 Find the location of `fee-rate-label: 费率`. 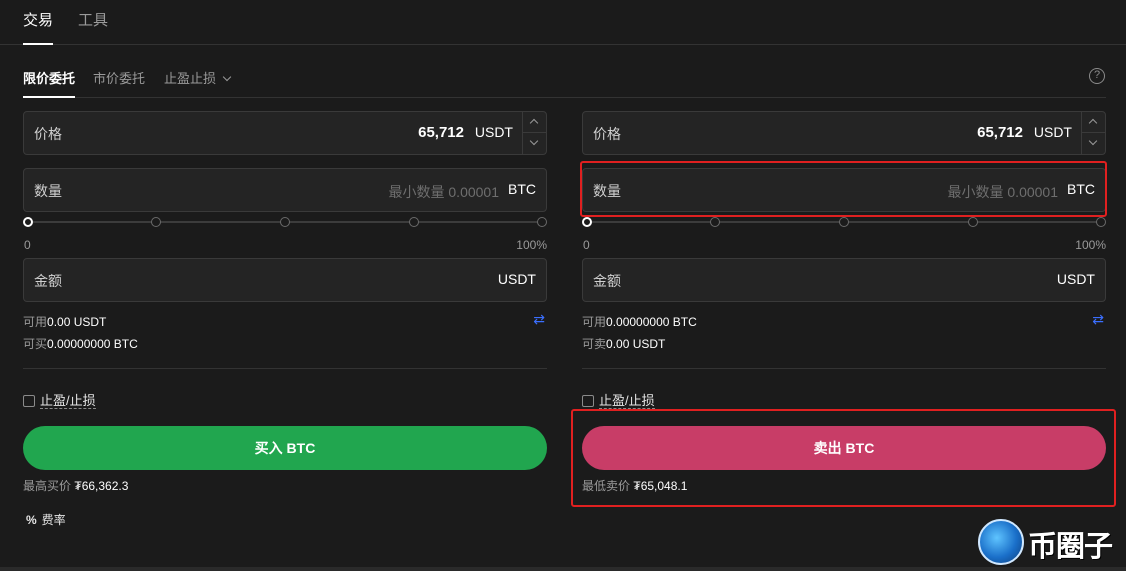

fee-rate-label: 费率 is located at coordinates (53, 520).